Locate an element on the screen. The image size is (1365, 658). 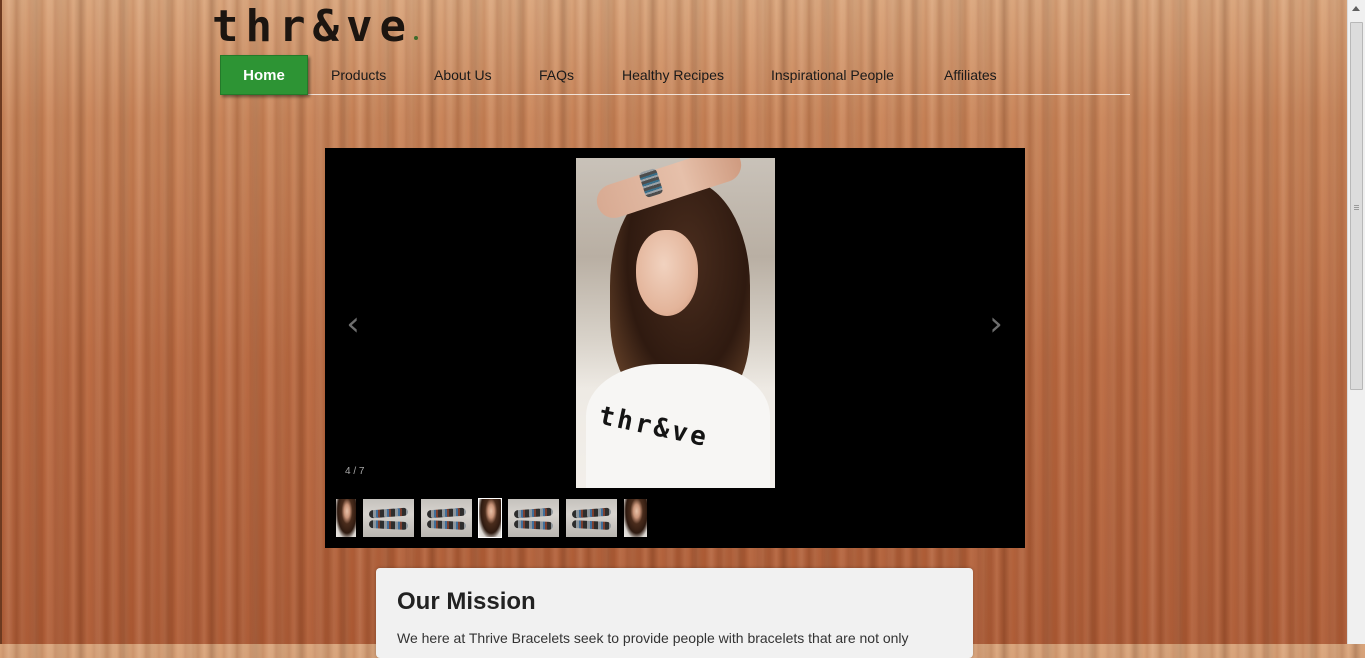
vertical-scrollbar is located at coordinates (1356, 322).